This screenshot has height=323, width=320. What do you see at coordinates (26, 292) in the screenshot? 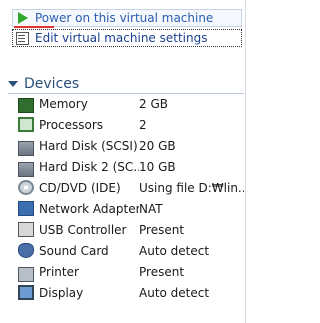
I see `display-icon` at bounding box center [26, 292].